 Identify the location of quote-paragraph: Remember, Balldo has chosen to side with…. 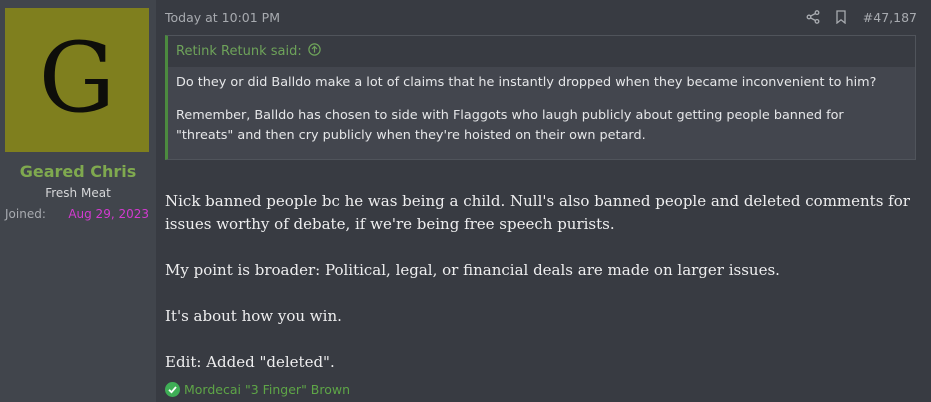
(510, 125).